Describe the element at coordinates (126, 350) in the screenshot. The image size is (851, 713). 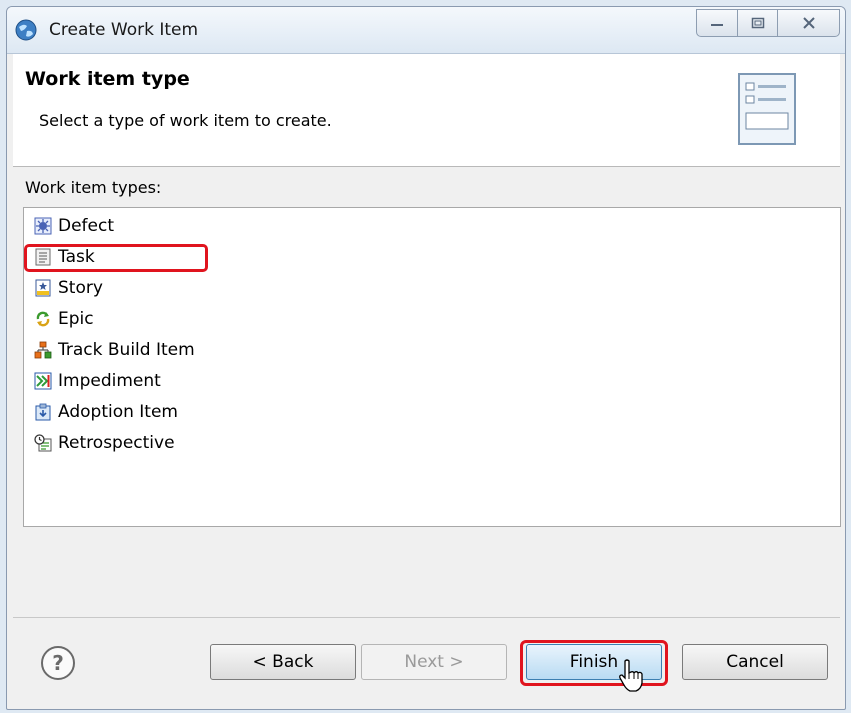
I see `list-item-label: Track Build Item` at that location.